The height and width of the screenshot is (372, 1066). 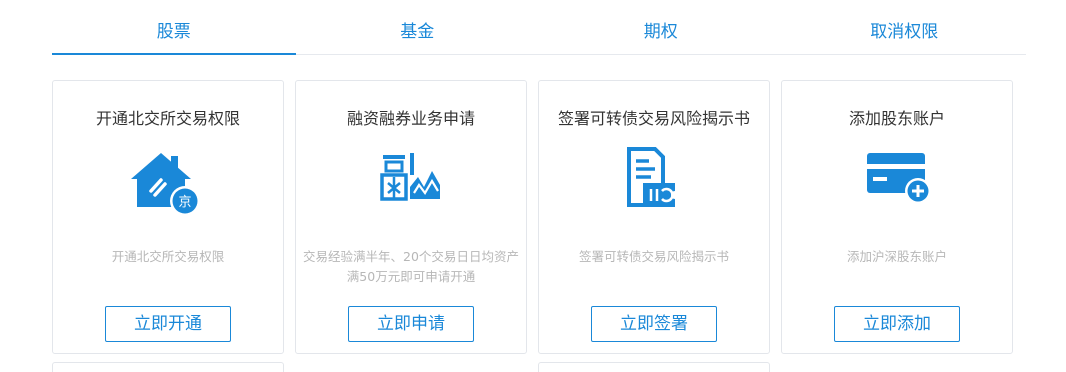 What do you see at coordinates (653, 256) in the screenshot?
I see `card-description: 签署可转债交易风险揭示书` at bounding box center [653, 256].